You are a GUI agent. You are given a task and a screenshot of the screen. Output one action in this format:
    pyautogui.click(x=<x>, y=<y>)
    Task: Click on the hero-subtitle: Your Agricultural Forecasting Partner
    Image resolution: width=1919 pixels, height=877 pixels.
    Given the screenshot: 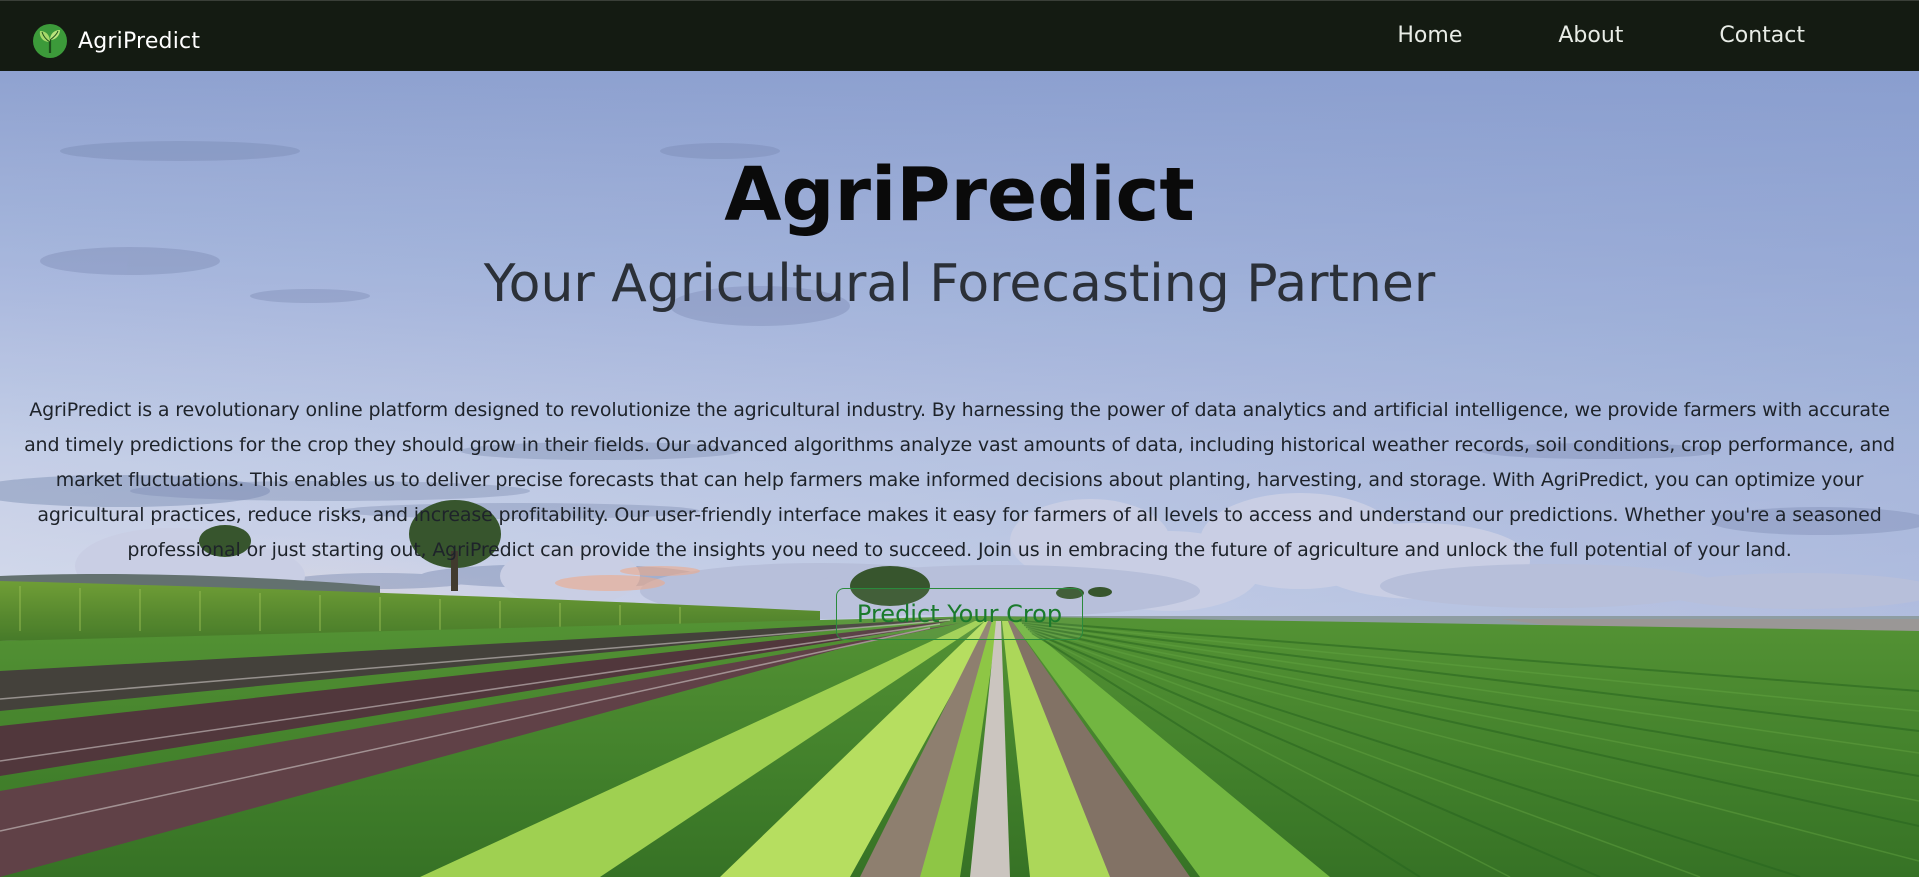 What is the action you would take?
    pyautogui.click(x=959, y=284)
    